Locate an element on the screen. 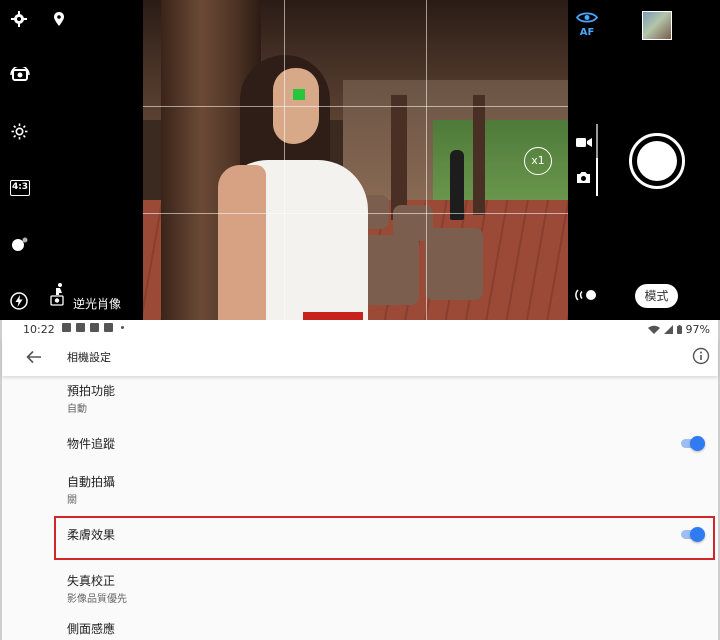  system-icons: 97% is located at coordinates (678, 329).